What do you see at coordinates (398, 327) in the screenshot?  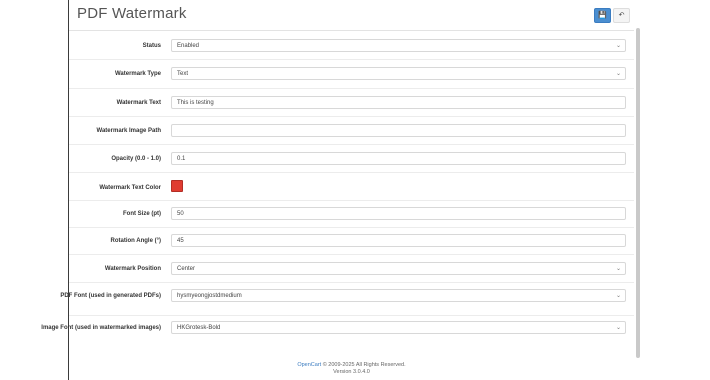 I see `image-font-select: HKGrotesk-Bold ⌄` at bounding box center [398, 327].